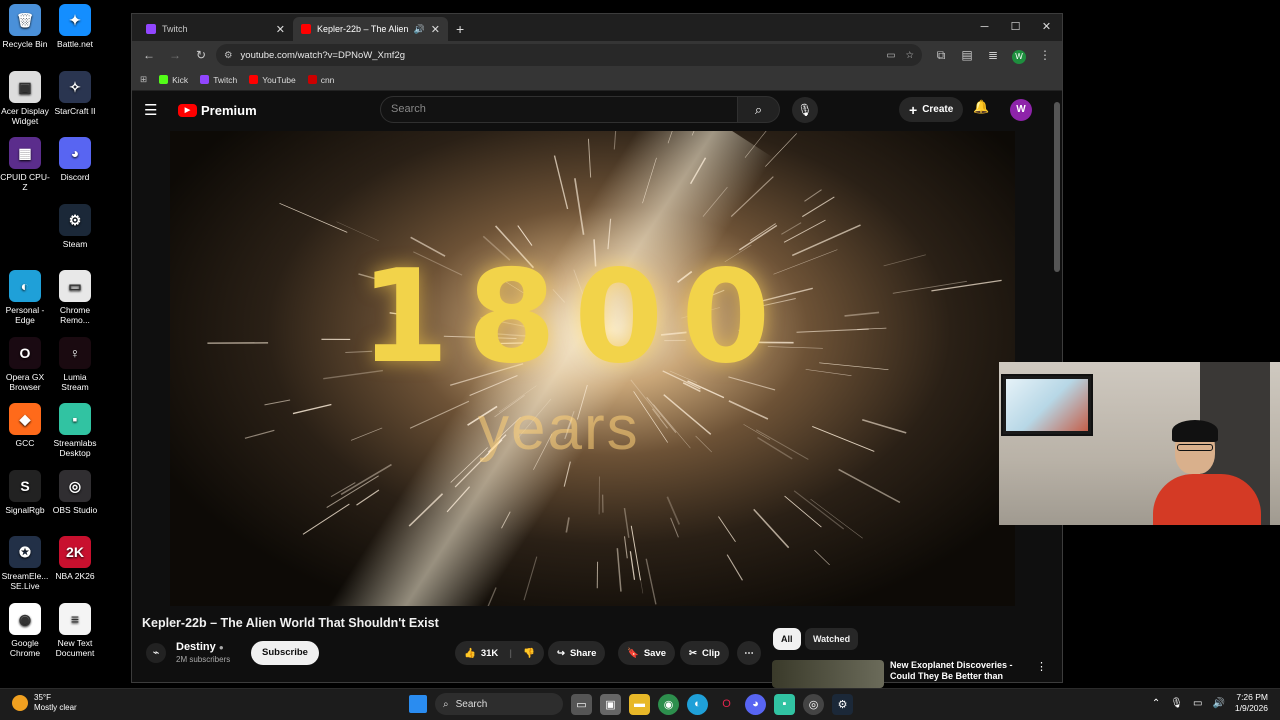  What do you see at coordinates (173, 80) in the screenshot?
I see `bookmark-kick: Kick` at bounding box center [173, 80].